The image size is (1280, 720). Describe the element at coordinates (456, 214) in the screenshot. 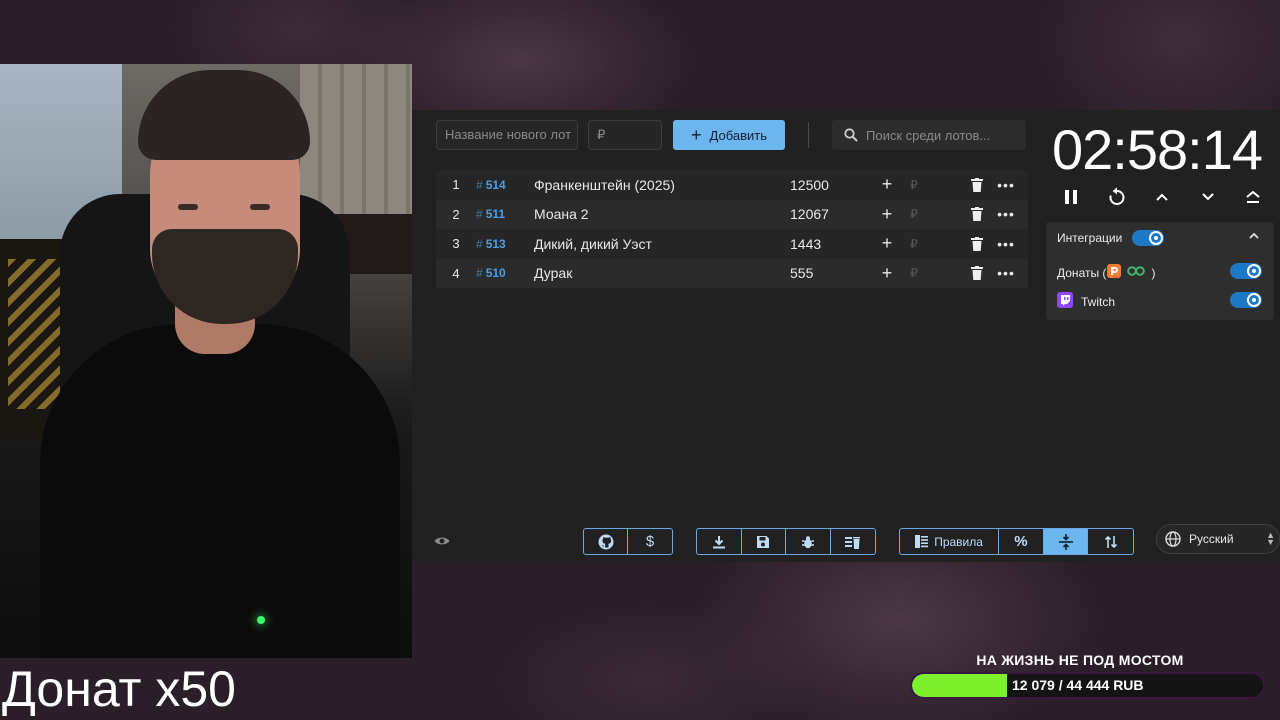

I see `lot-index: 2` at that location.